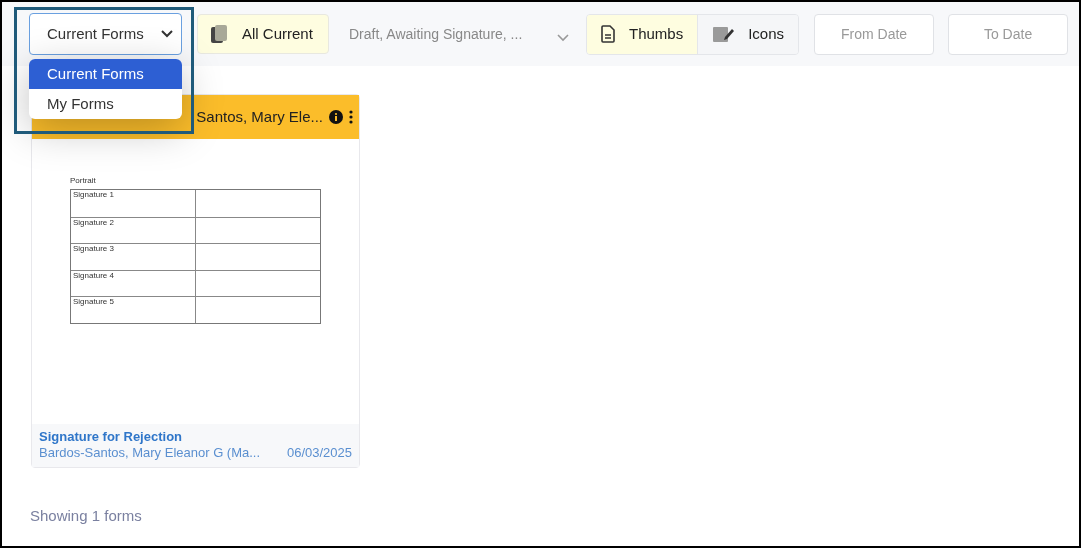 This screenshot has height=548, width=1081. What do you see at coordinates (874, 34) in the screenshot?
I see `from-date-field: From Date` at bounding box center [874, 34].